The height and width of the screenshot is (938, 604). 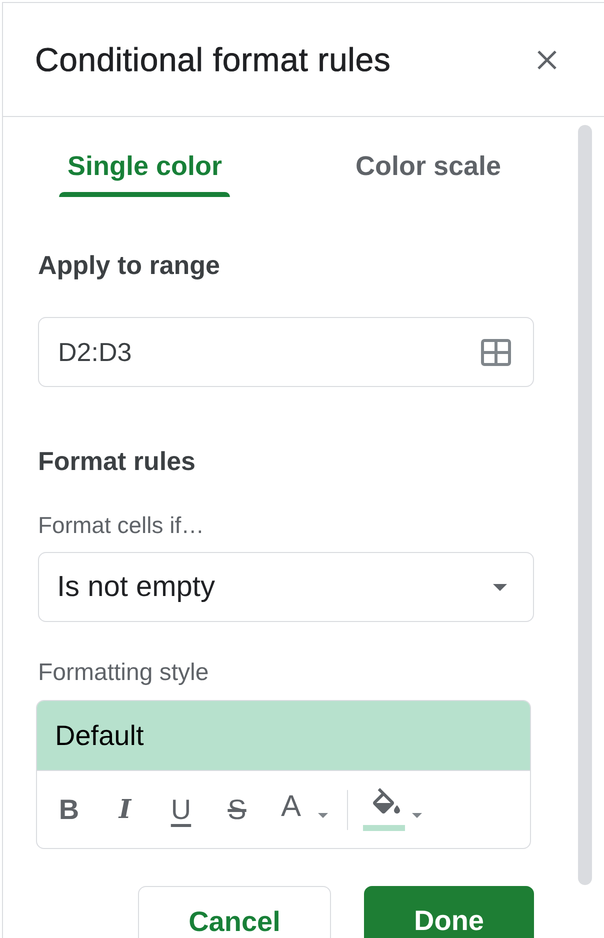 I want to click on cancel-button: Cancel, so click(x=234, y=912).